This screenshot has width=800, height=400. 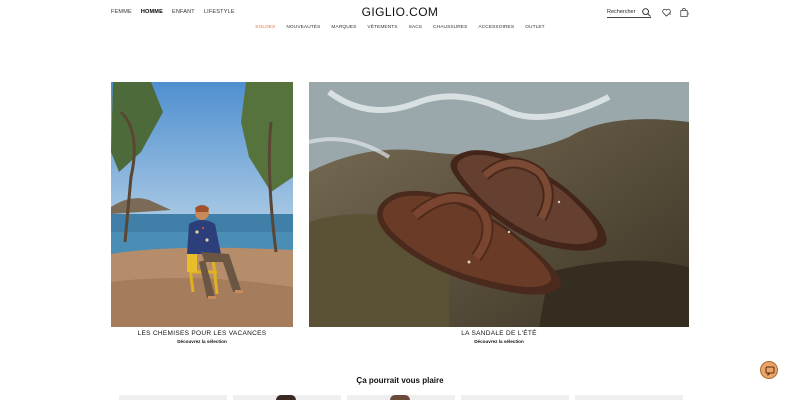 I want to click on cat-soldes: SOLDES, so click(x=265, y=27).